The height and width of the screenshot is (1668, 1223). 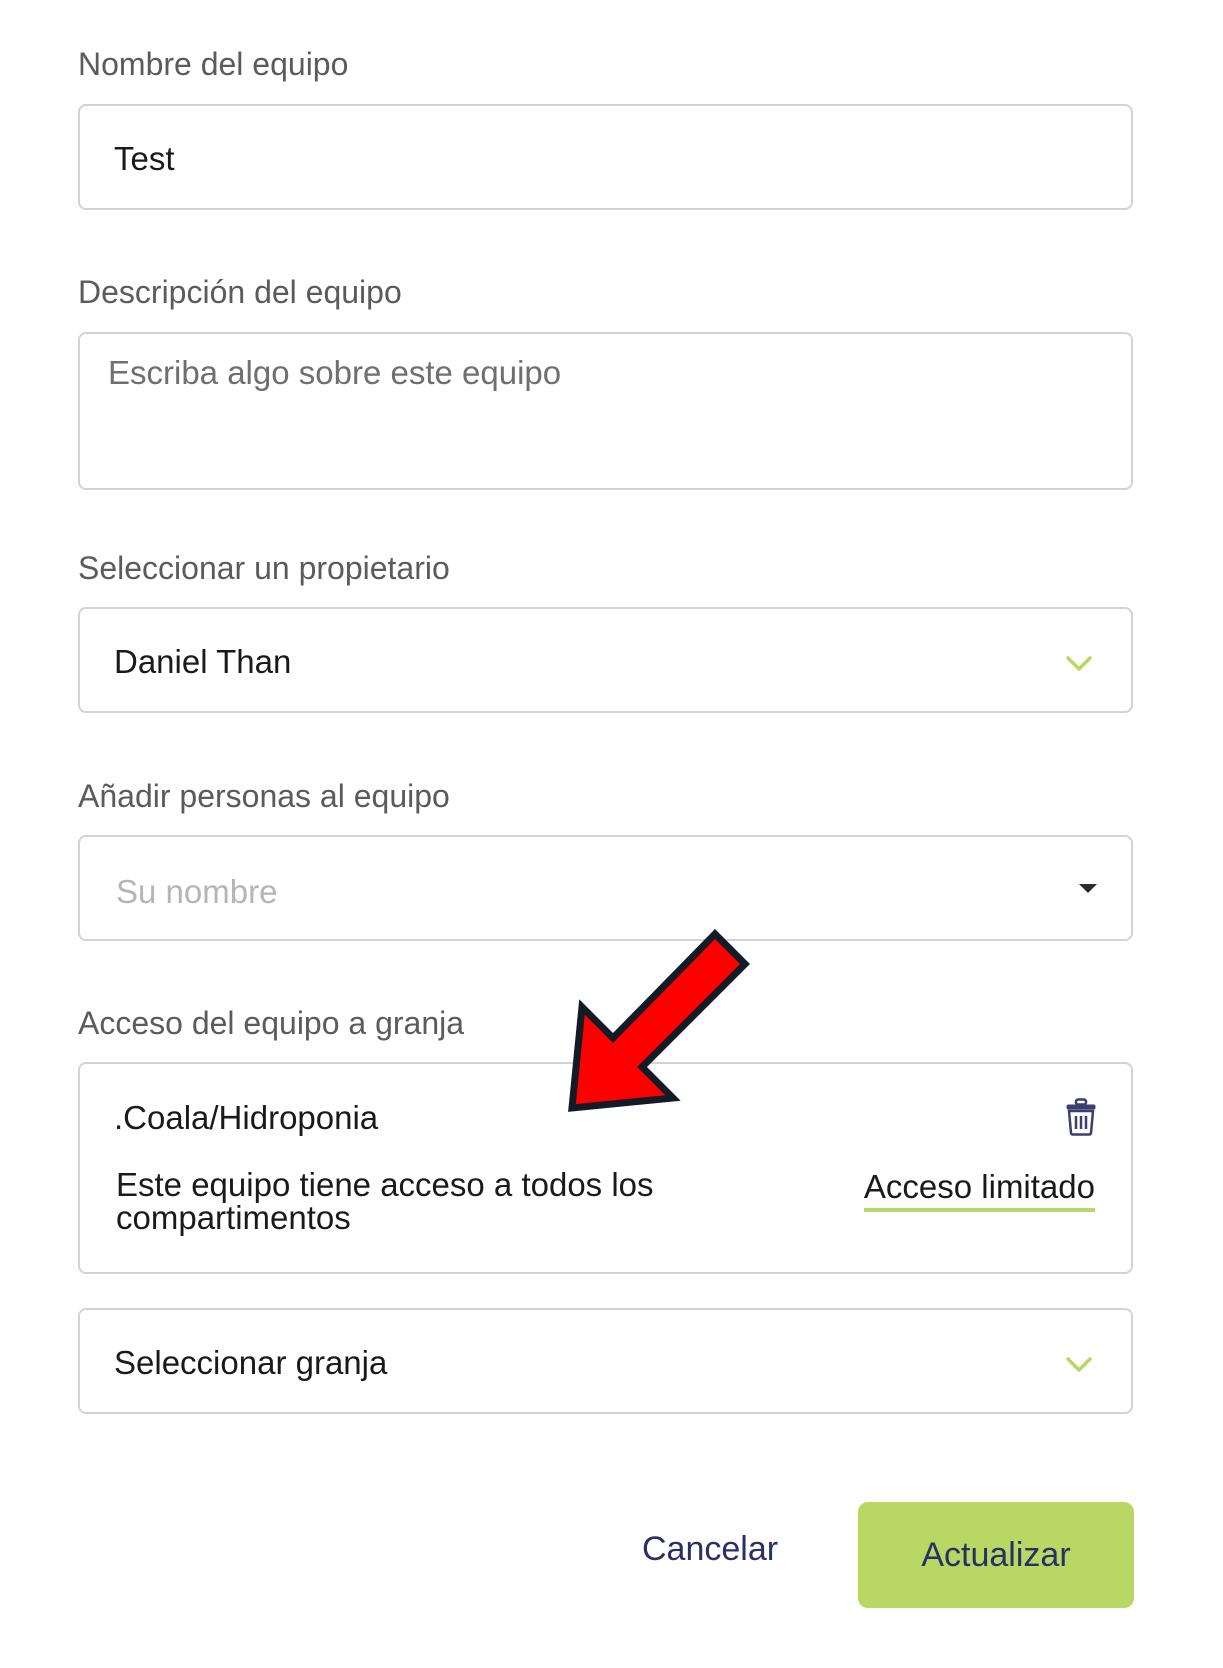 What do you see at coordinates (605, 660) in the screenshot?
I see `owner-select: Daniel Than` at bounding box center [605, 660].